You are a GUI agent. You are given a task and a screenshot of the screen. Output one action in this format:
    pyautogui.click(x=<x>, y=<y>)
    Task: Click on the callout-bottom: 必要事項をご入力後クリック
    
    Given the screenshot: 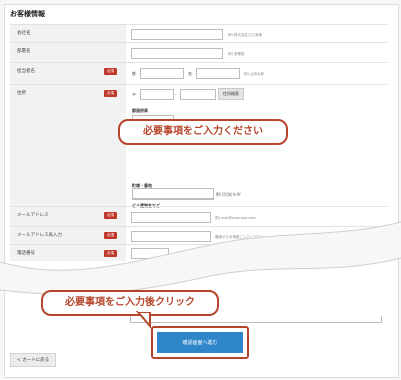 What is the action you would take?
    pyautogui.click(x=130, y=303)
    